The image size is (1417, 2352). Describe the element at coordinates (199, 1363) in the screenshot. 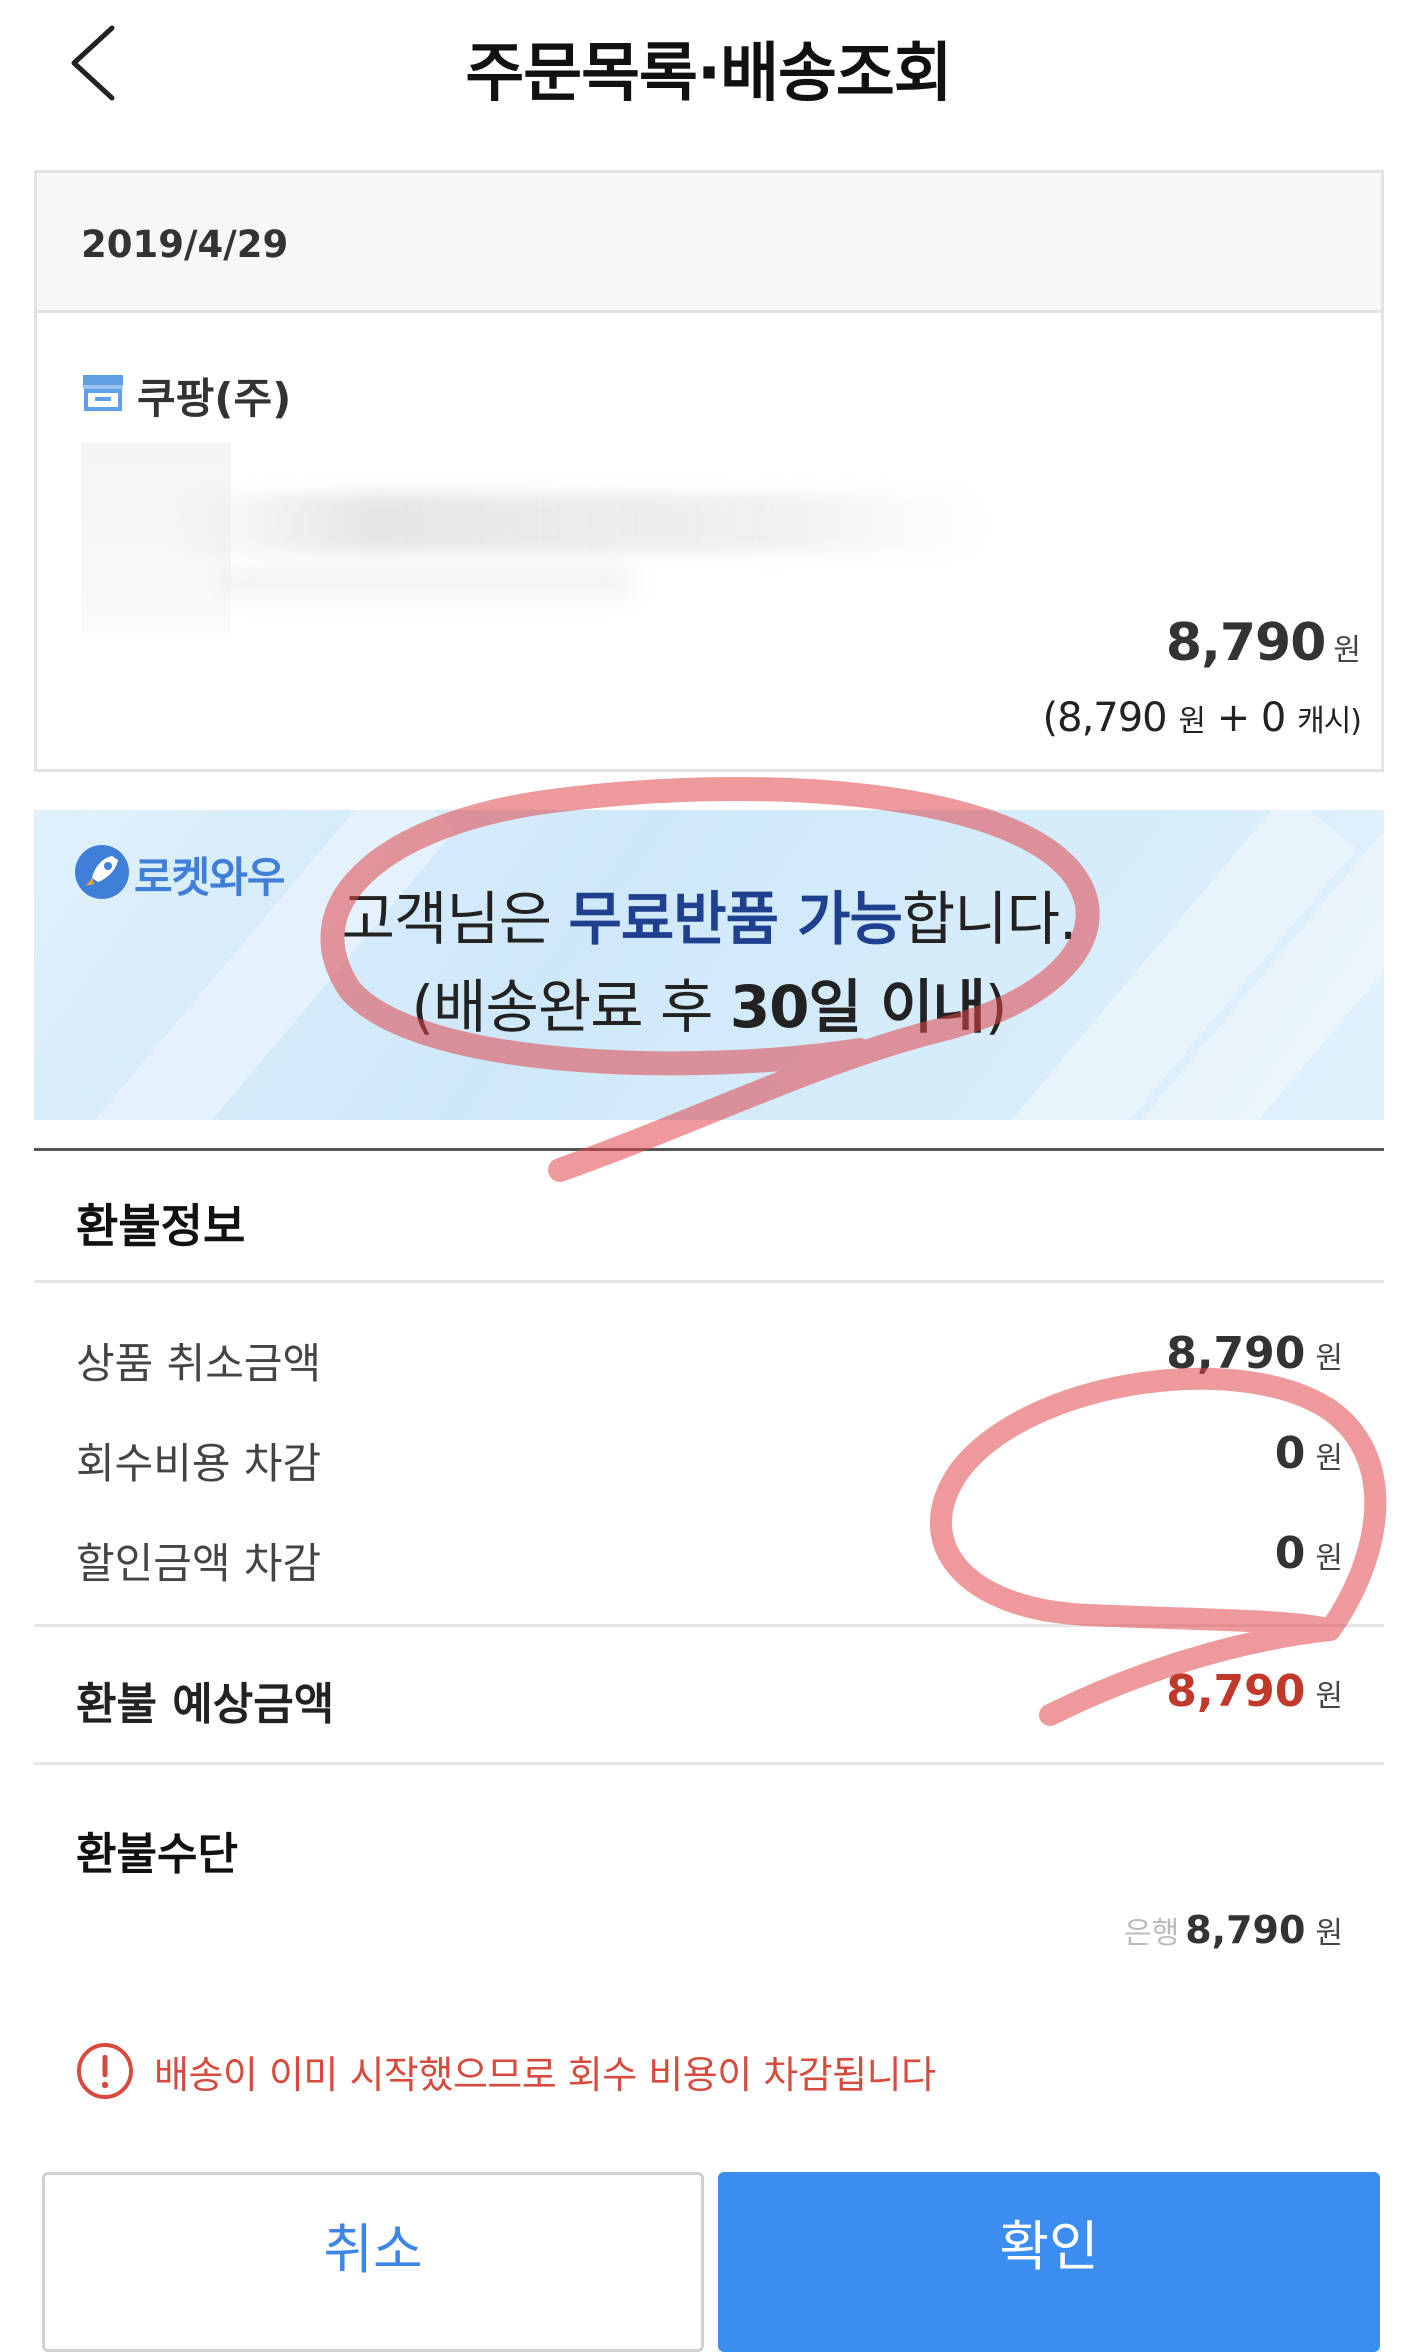

I see `cancel-amount-label: 상품 취소금액` at that location.